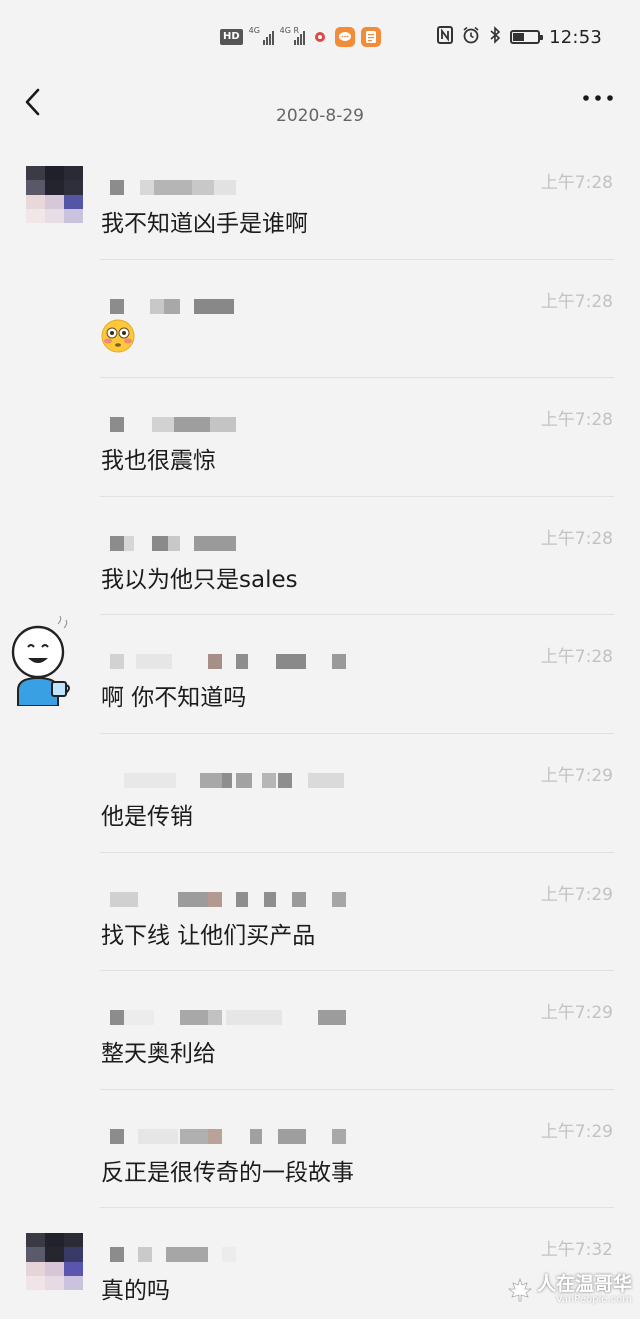 This screenshot has height=1319, width=640. I want to click on signal-4g-icon: 4G, so click(261, 35).